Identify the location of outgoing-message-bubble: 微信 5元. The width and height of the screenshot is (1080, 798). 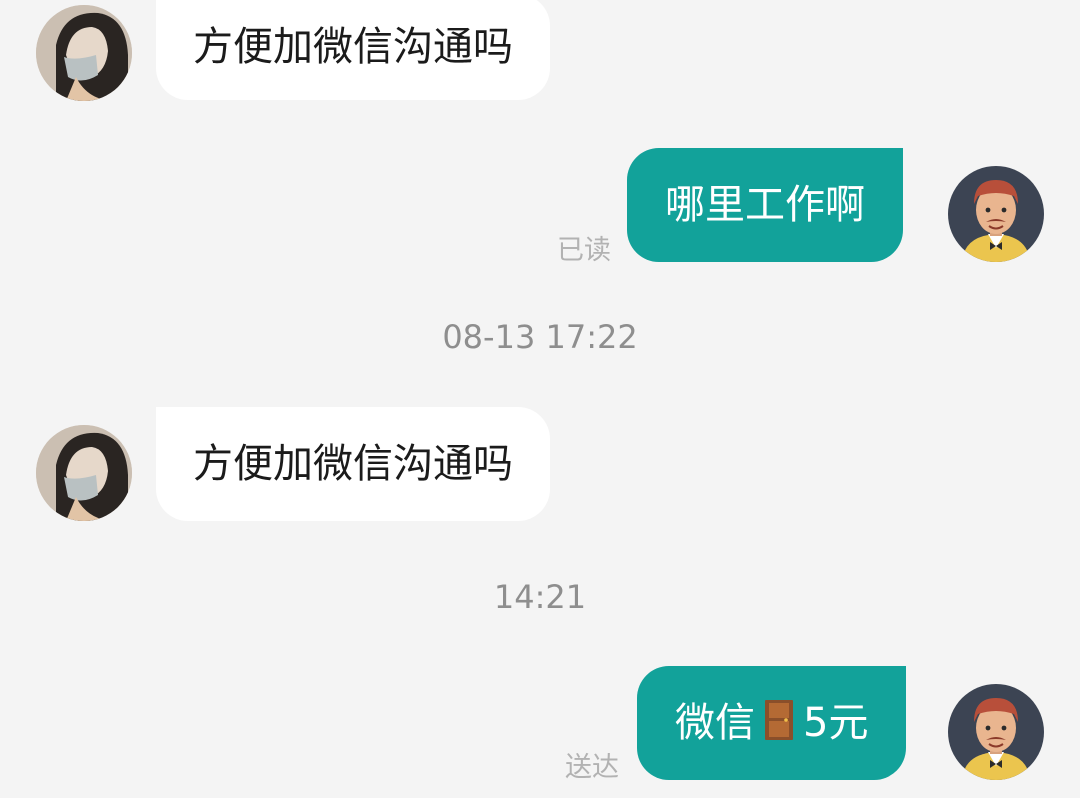
(772, 723).